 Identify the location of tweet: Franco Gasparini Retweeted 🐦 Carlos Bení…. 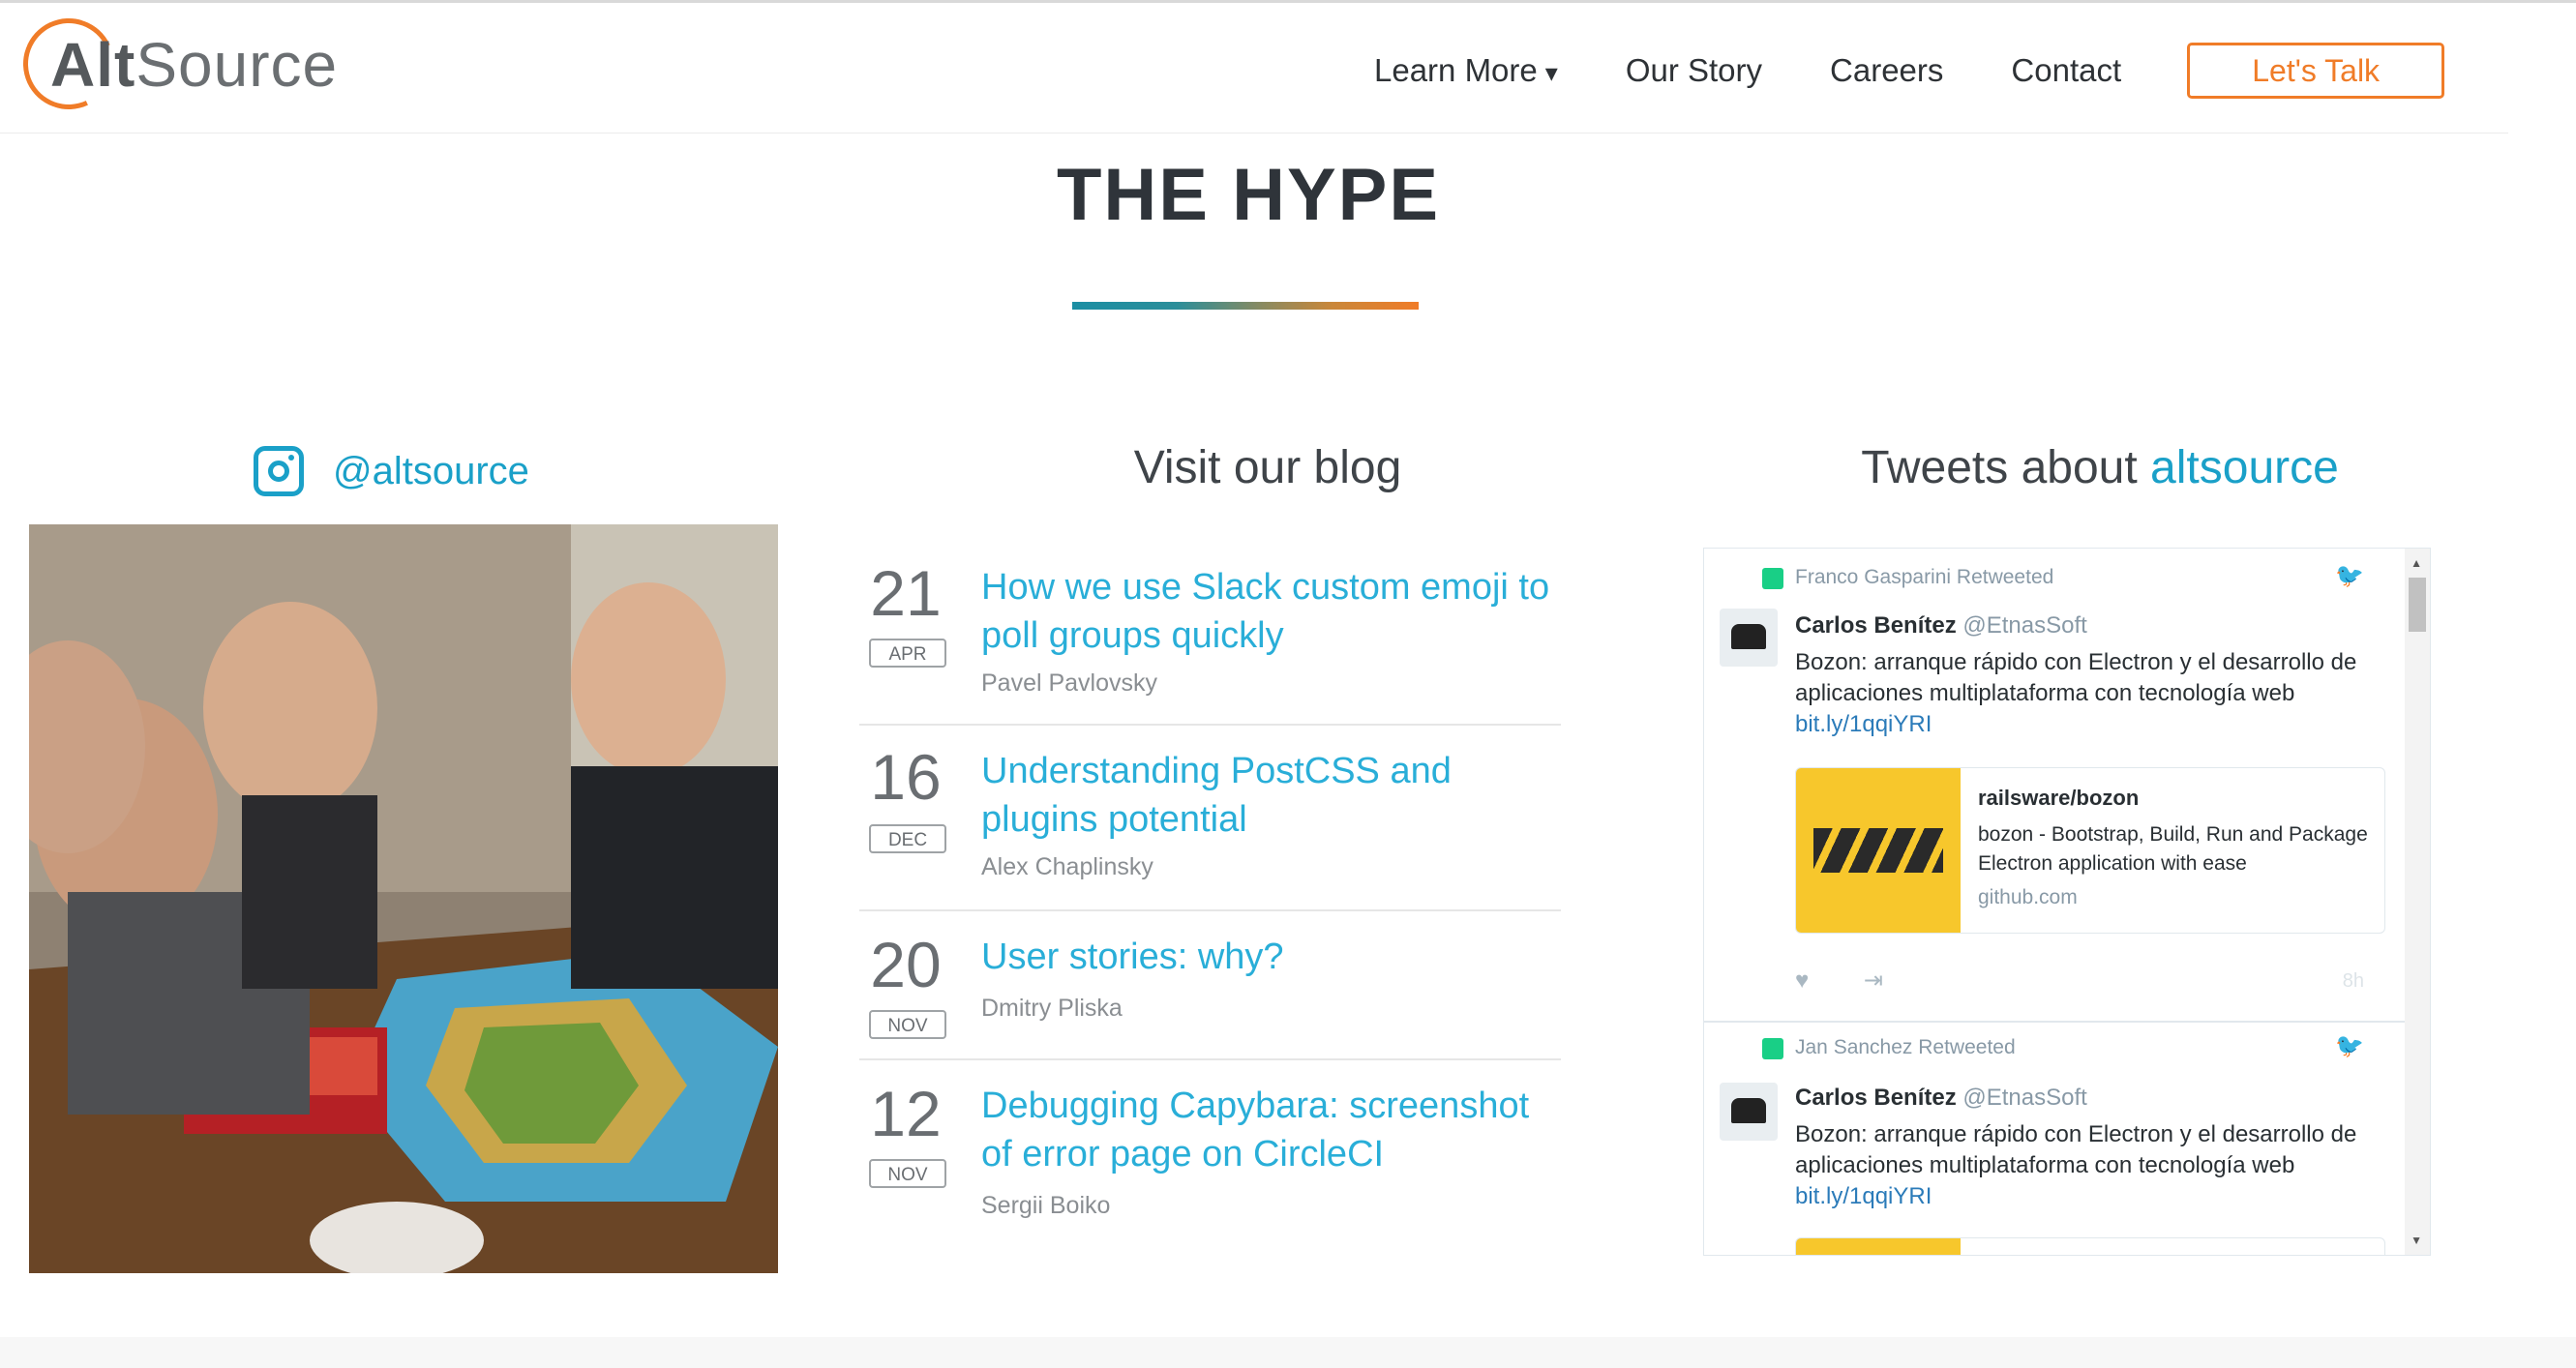
(2055, 784).